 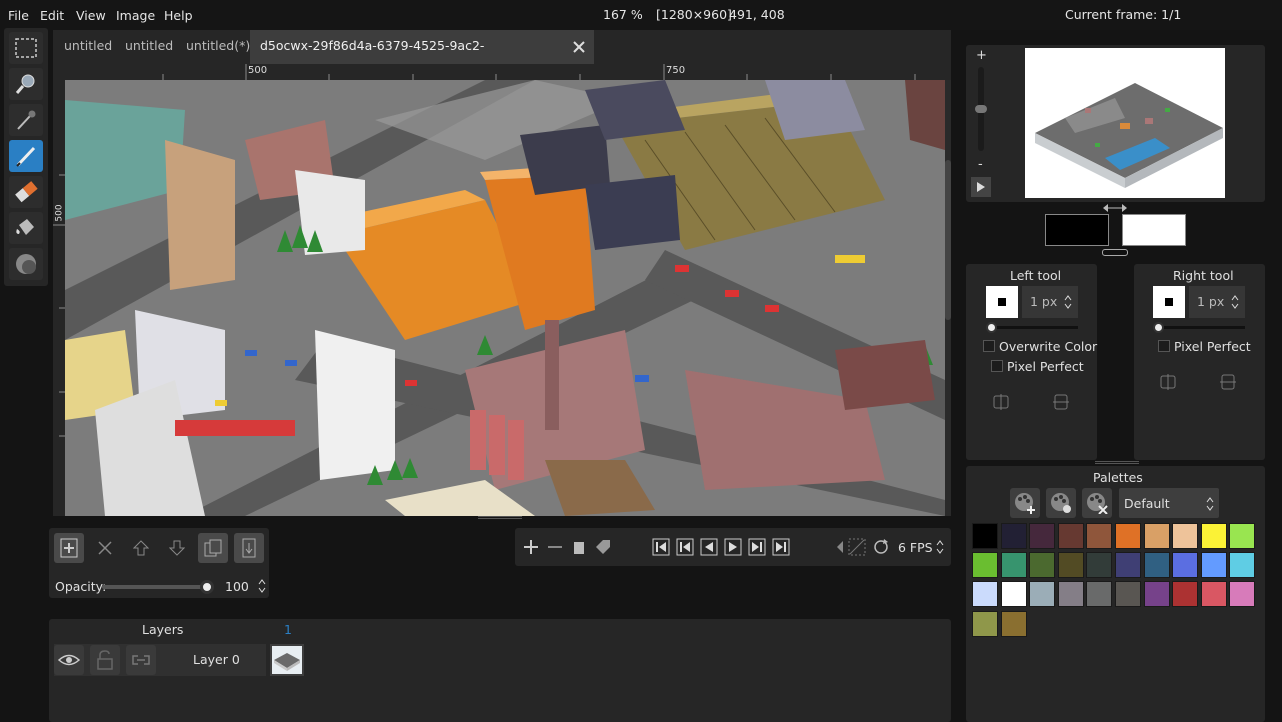 What do you see at coordinates (603, 547) in the screenshot?
I see `tag-icon` at bounding box center [603, 547].